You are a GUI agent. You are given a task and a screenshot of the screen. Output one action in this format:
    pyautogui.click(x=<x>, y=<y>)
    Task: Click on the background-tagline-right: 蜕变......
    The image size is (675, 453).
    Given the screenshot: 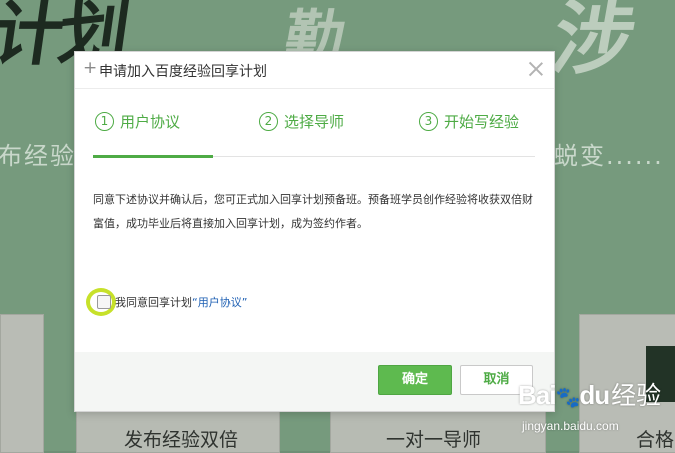 What is the action you would take?
    pyautogui.click(x=609, y=156)
    